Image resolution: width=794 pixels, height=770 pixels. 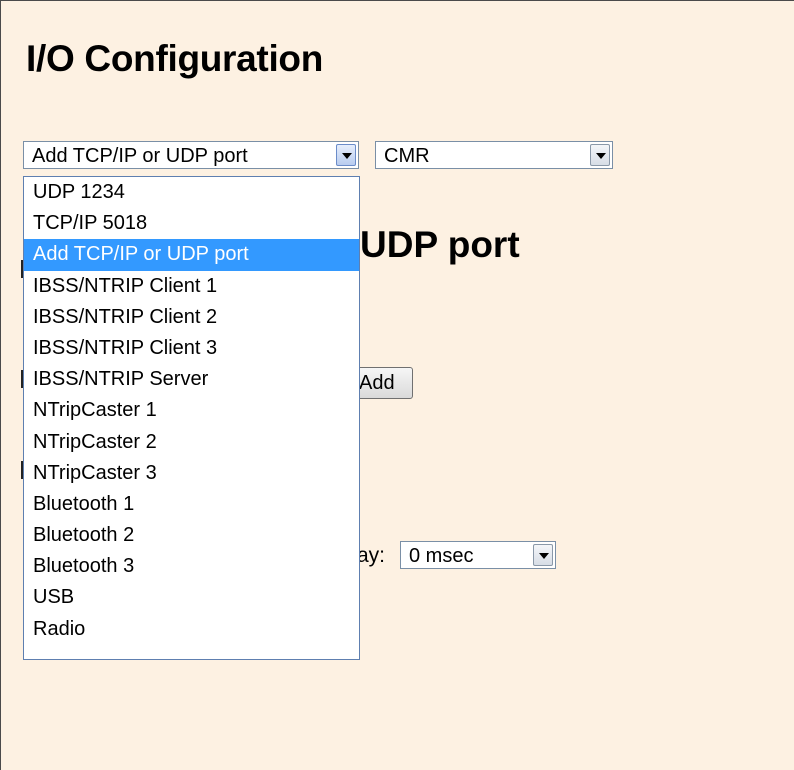 I want to click on dropdown-option: UDP 1234, so click(x=191, y=192).